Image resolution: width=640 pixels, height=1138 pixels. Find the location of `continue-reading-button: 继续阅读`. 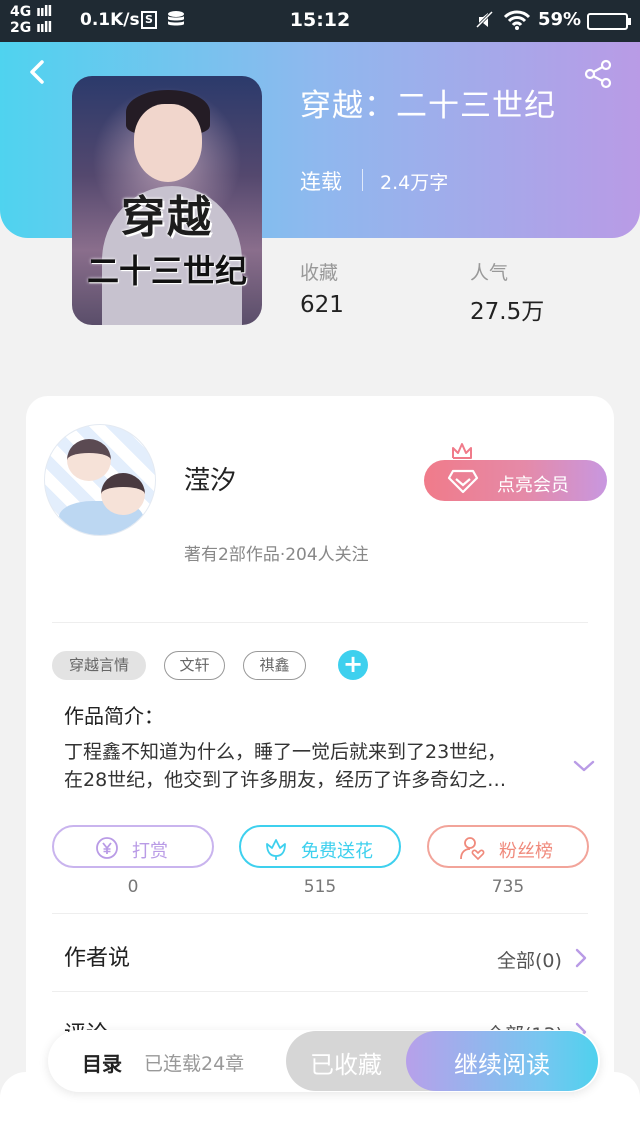

continue-reading-button: 继续阅读 is located at coordinates (502, 1061).